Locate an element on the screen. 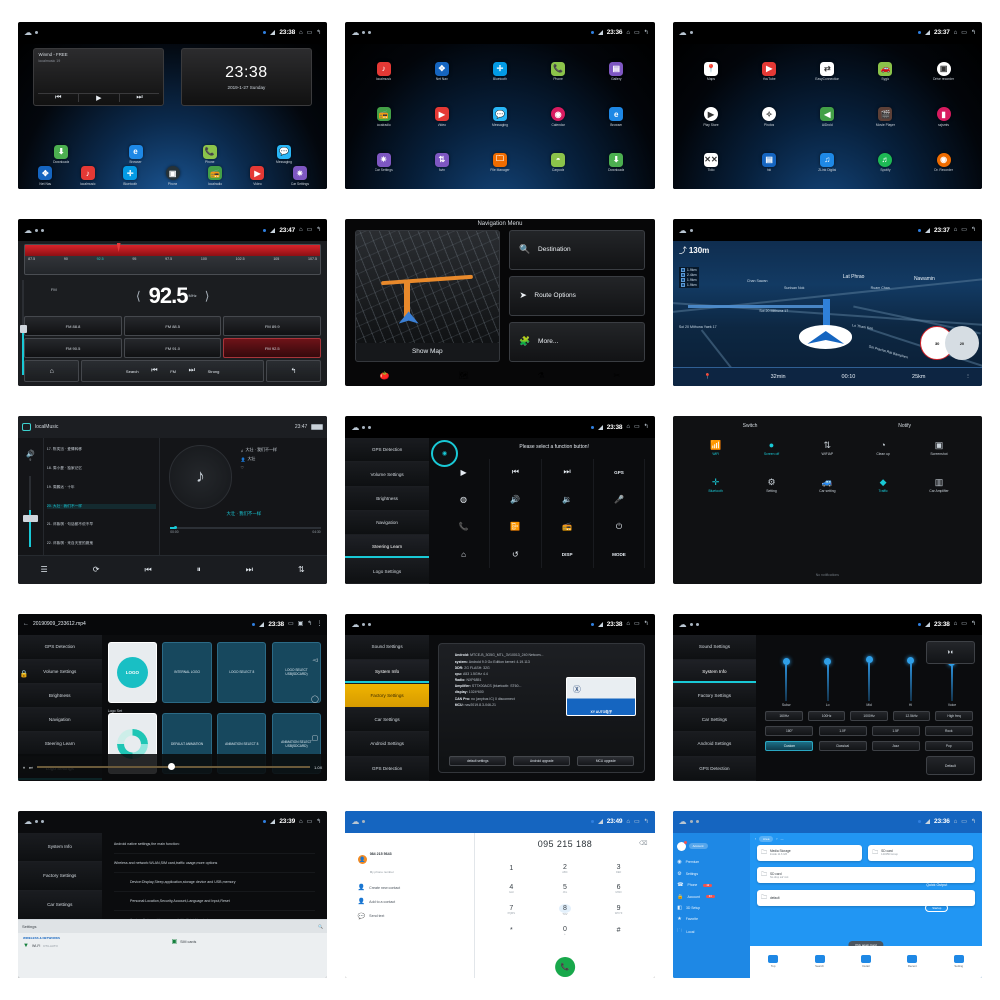 This screenshot has height=1000, width=1000. map-thumb-icon: 🗺 is located at coordinates (464, 375).